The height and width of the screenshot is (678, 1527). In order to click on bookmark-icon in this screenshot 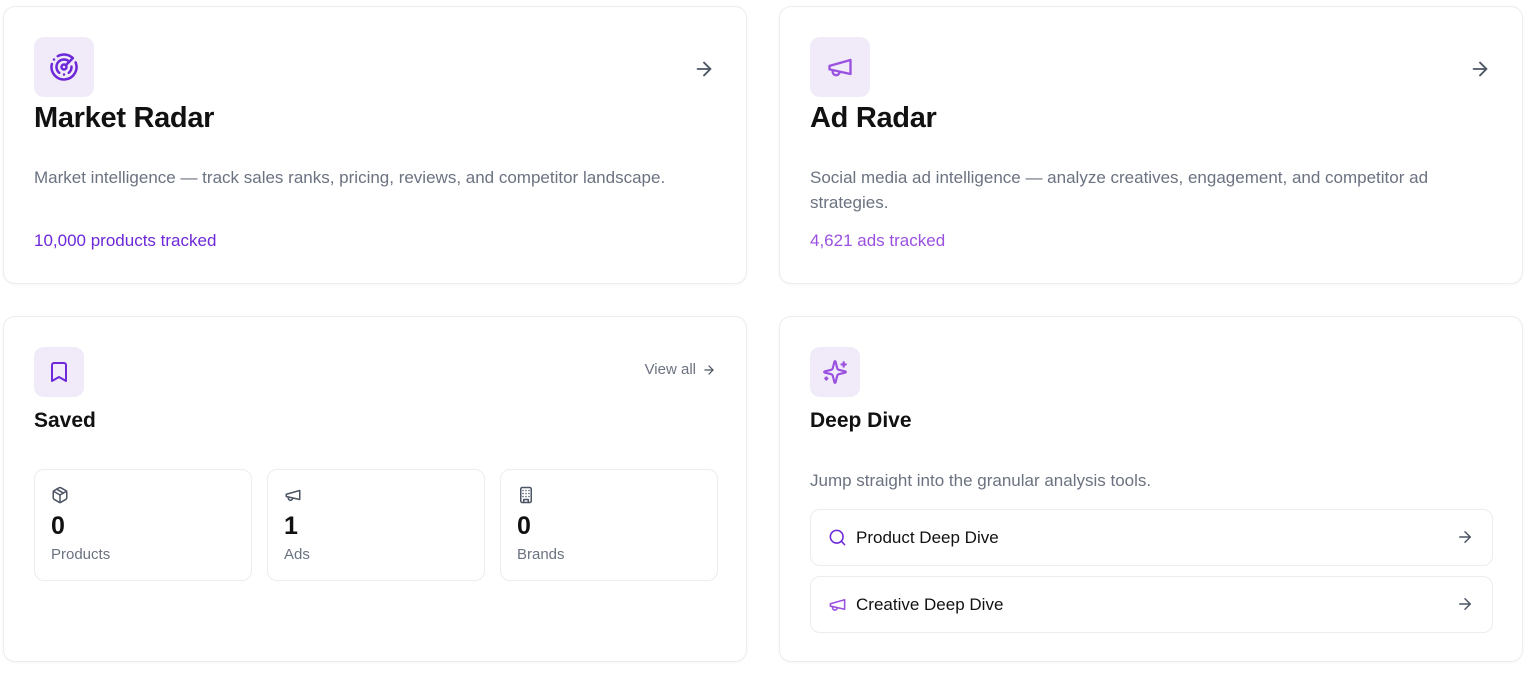, I will do `click(59, 372)`.